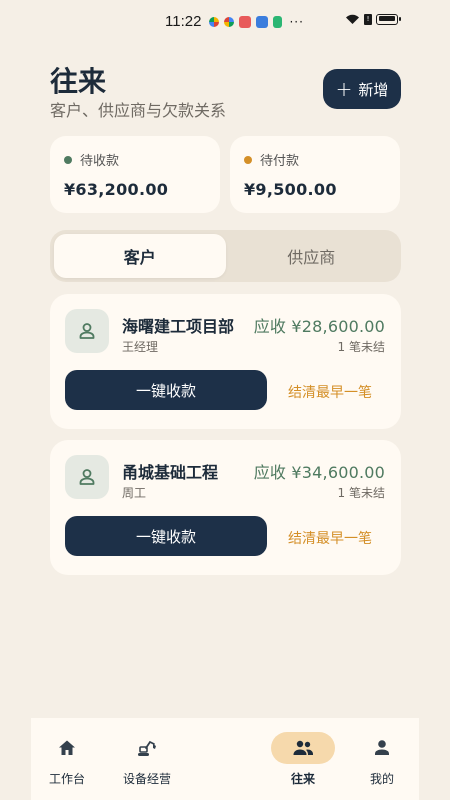 The height and width of the screenshot is (800, 450). I want to click on payable-amount: ¥9,500.00, so click(290, 189).